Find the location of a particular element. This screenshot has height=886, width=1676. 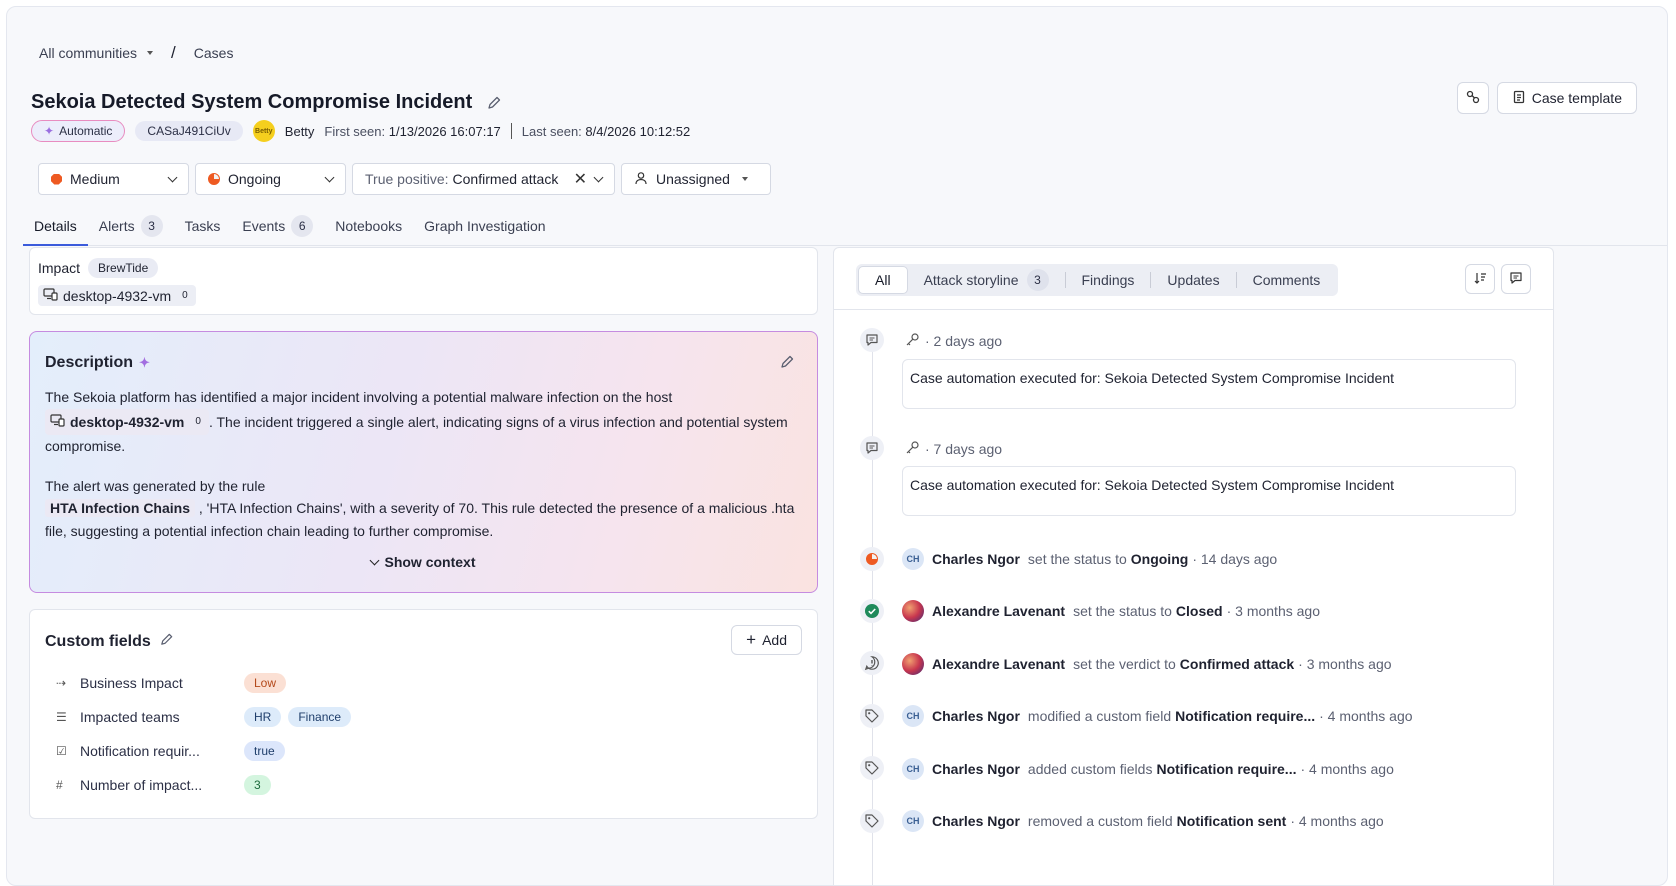

plus-icon: + is located at coordinates (751, 639).